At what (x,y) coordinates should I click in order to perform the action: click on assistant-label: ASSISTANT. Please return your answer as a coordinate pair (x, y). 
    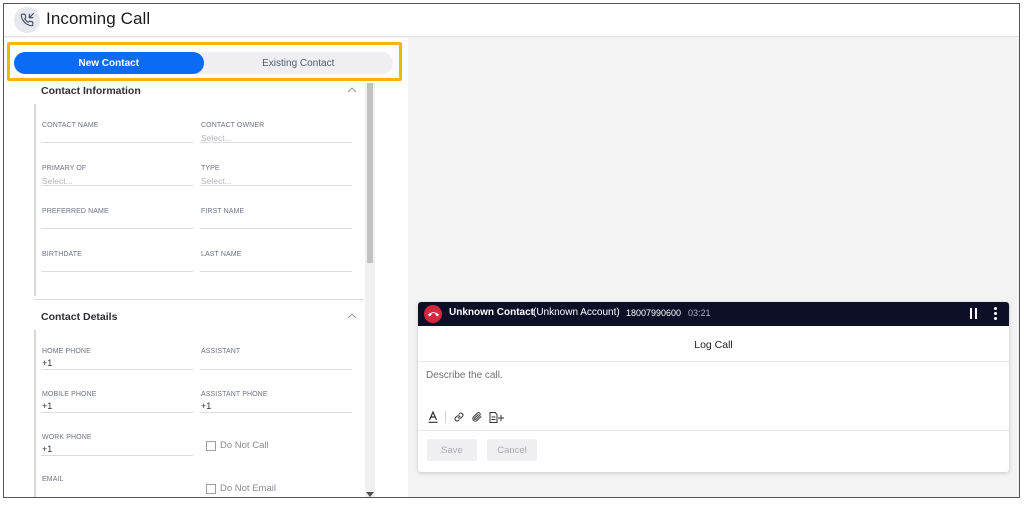
    Looking at the image, I should click on (221, 351).